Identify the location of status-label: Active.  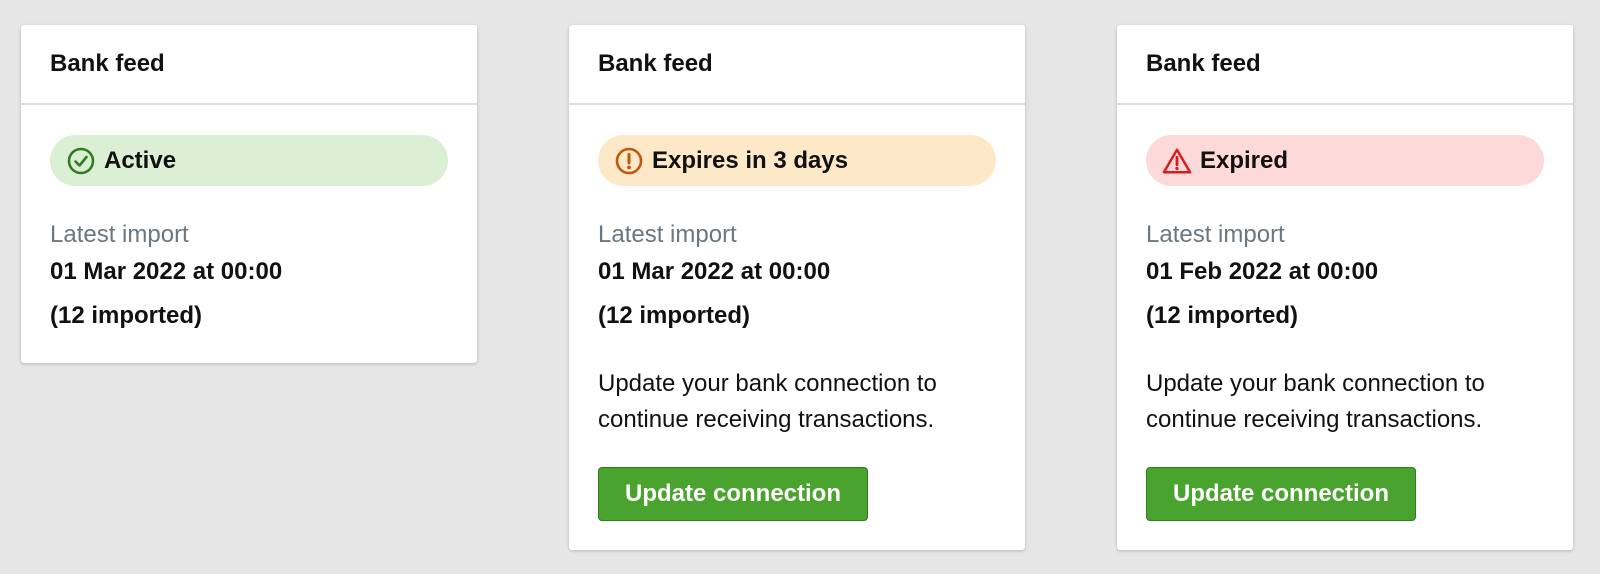
(140, 160).